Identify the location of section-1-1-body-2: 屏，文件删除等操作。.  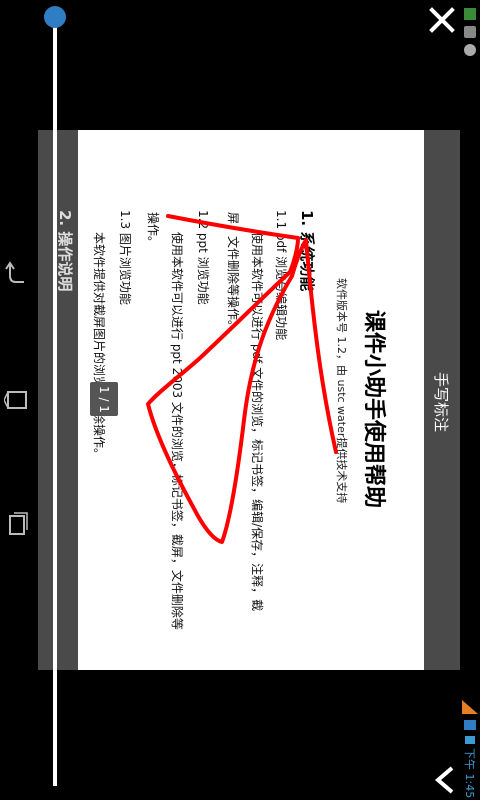
(233, 272).